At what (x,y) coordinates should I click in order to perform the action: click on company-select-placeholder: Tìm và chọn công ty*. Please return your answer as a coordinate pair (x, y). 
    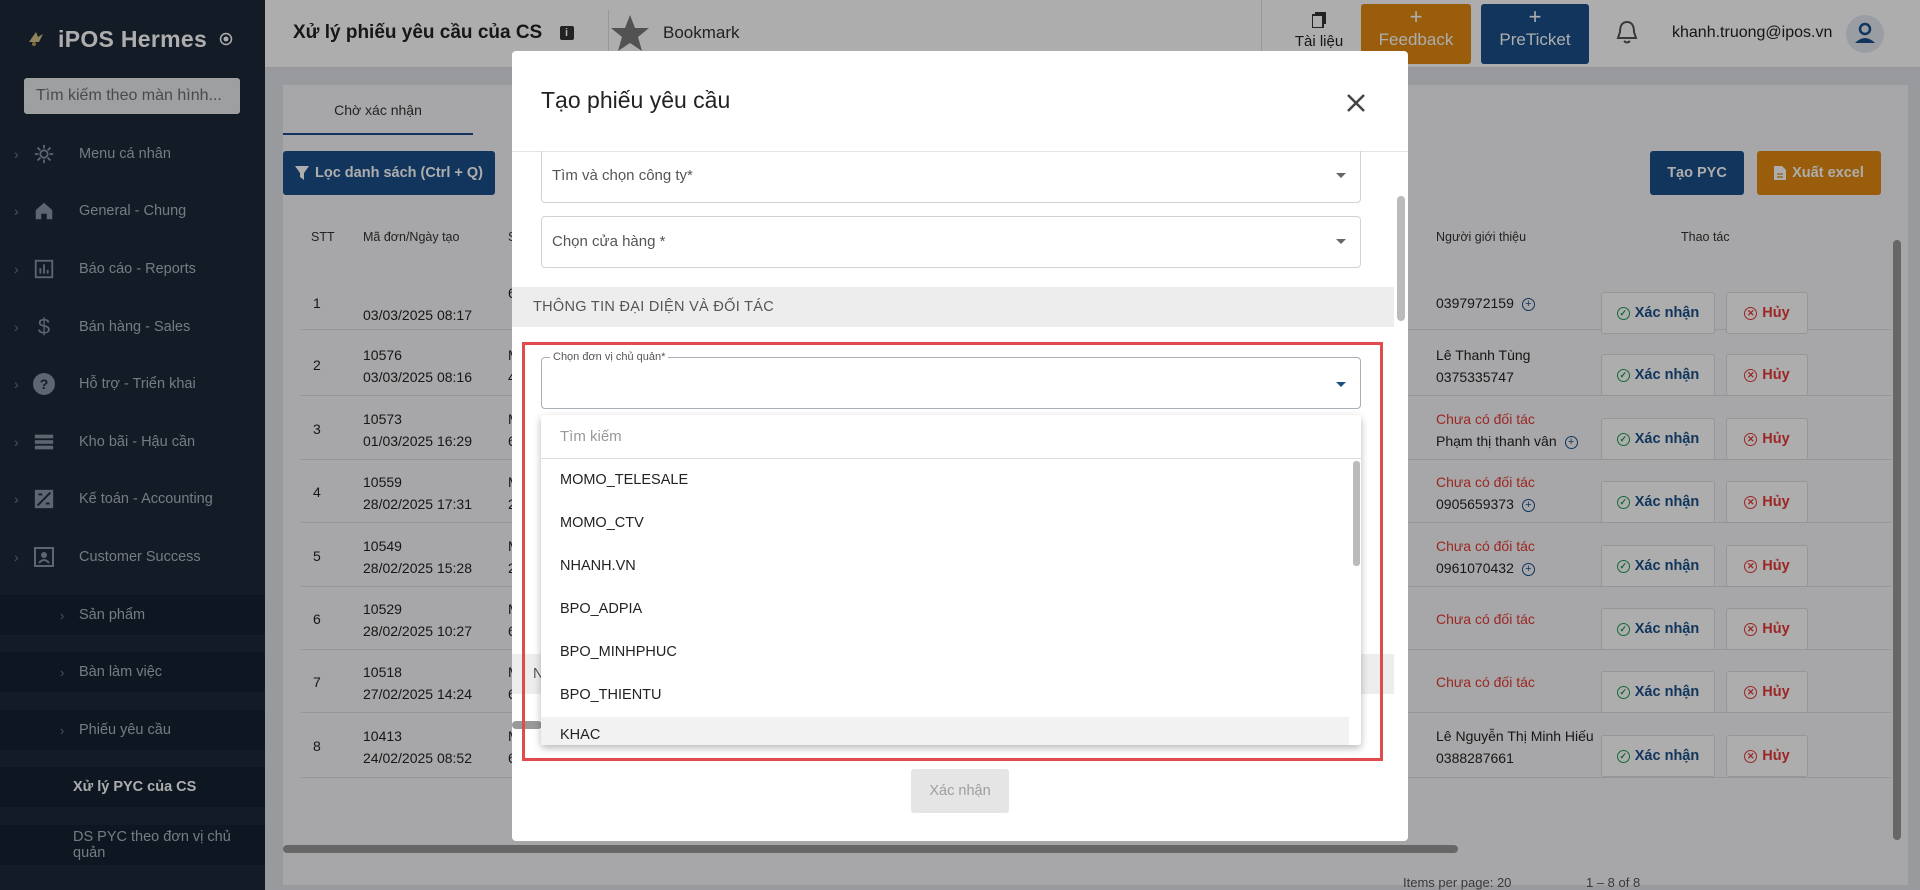
    Looking at the image, I should click on (622, 175).